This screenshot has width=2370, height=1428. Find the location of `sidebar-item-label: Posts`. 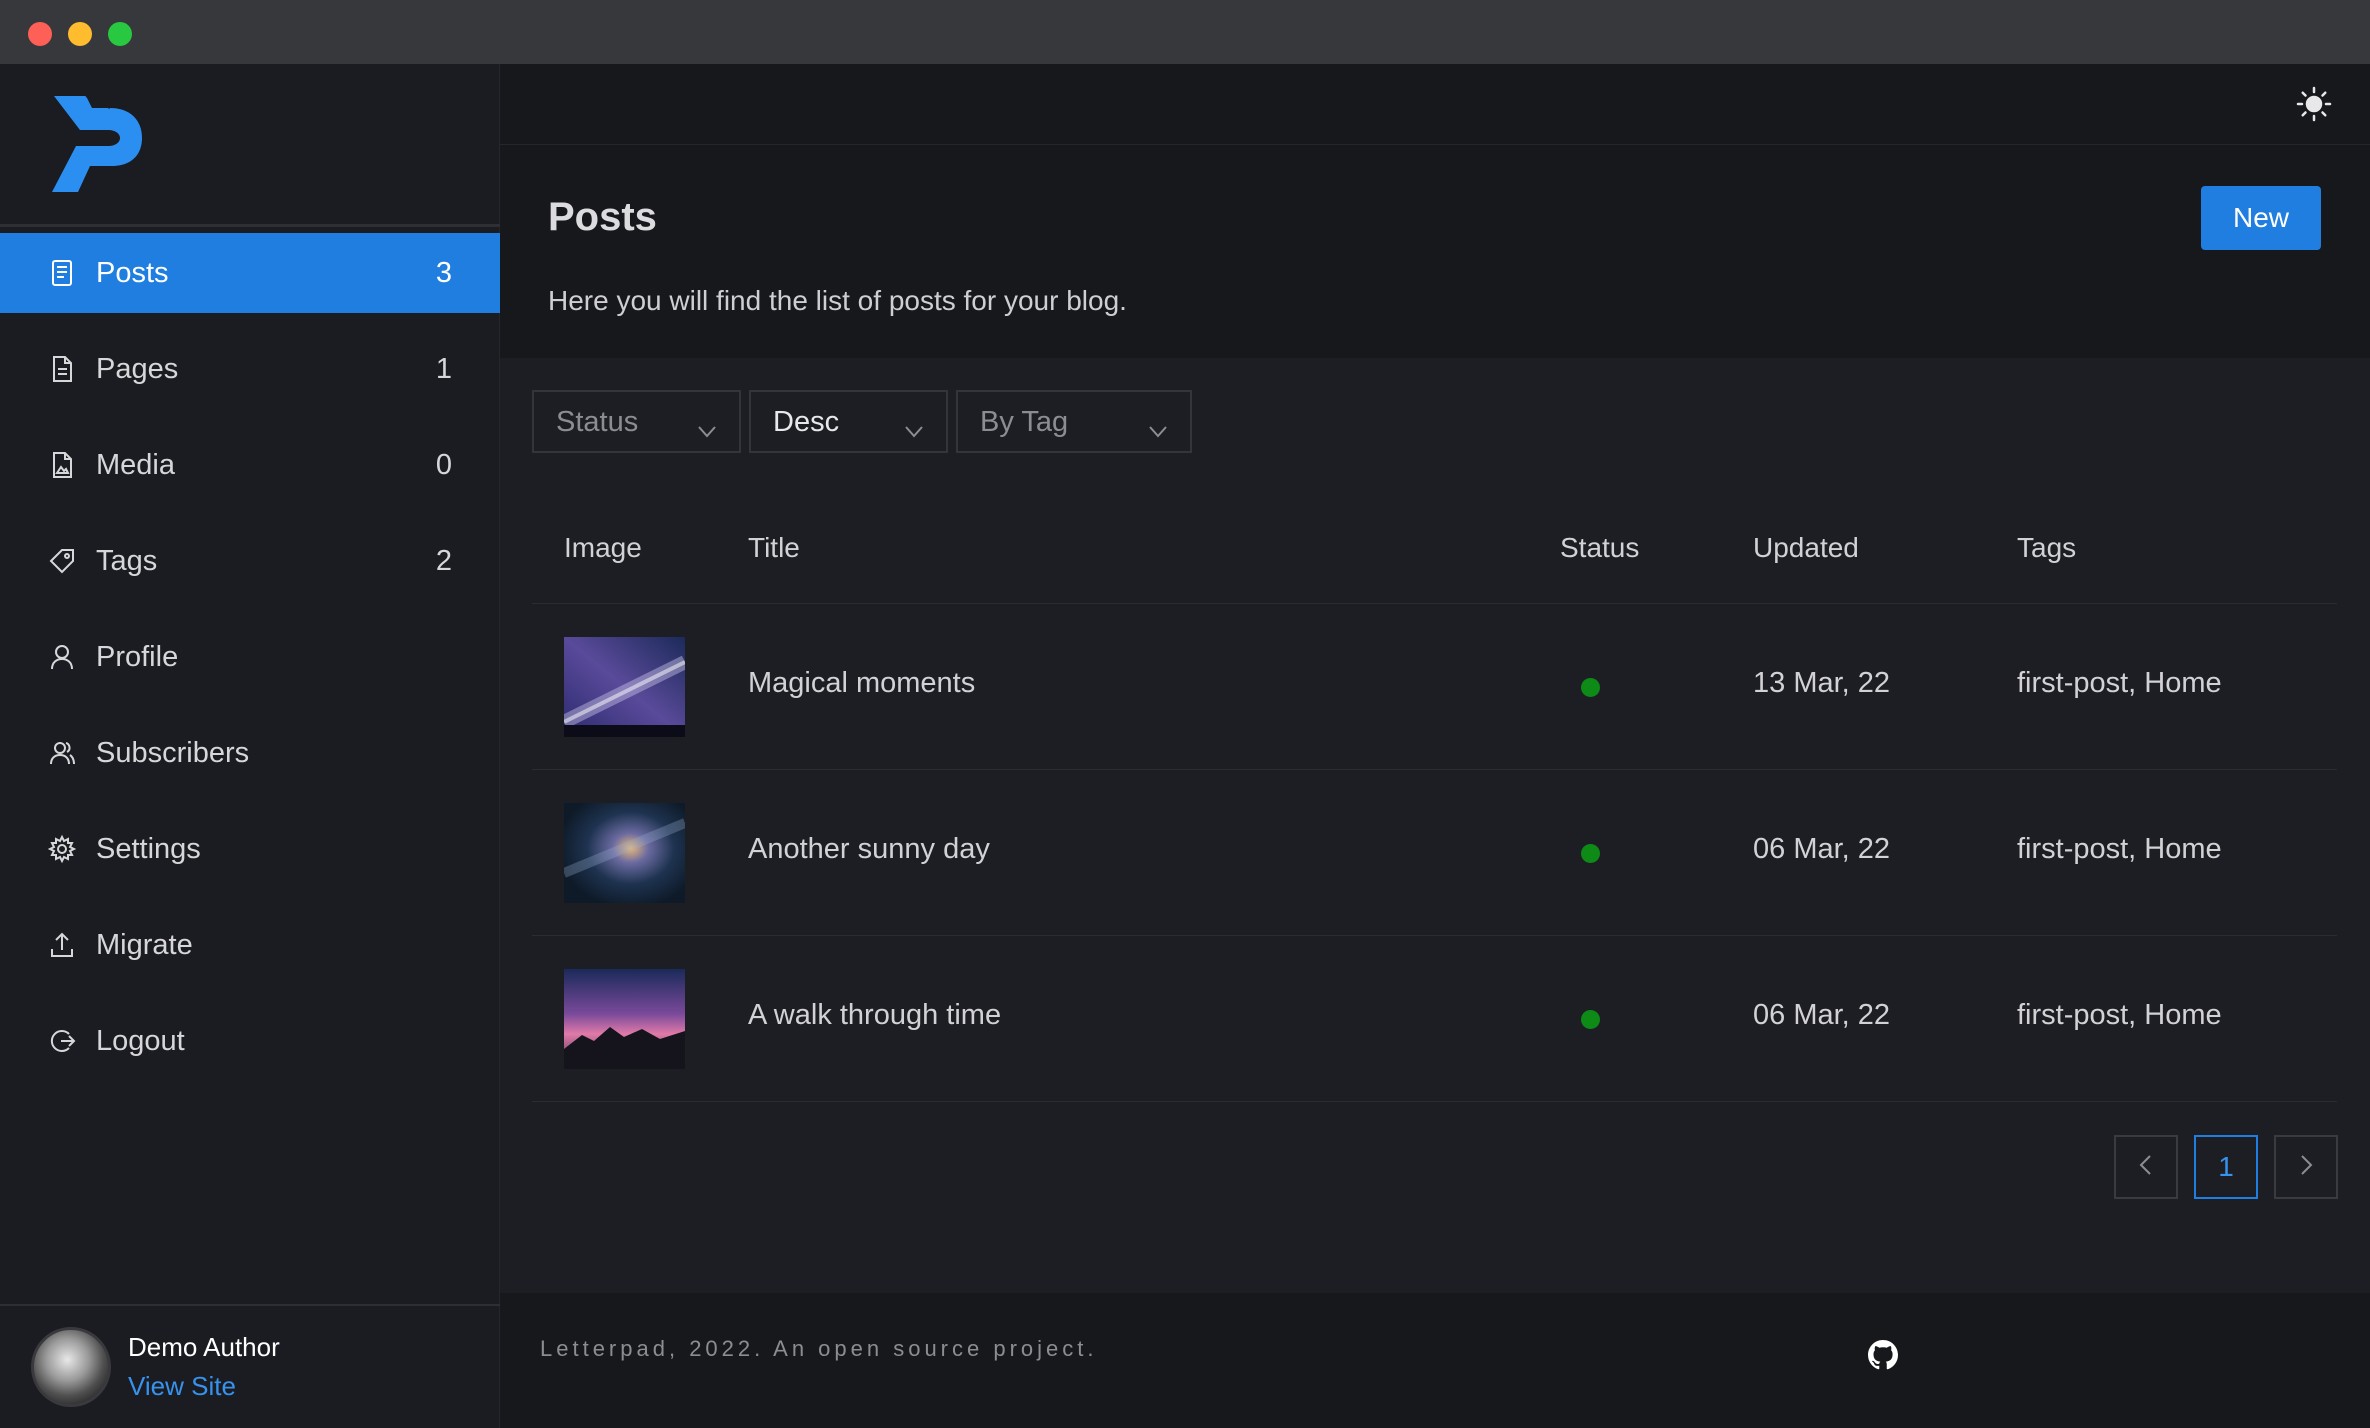

sidebar-item-label: Posts is located at coordinates (132, 273).